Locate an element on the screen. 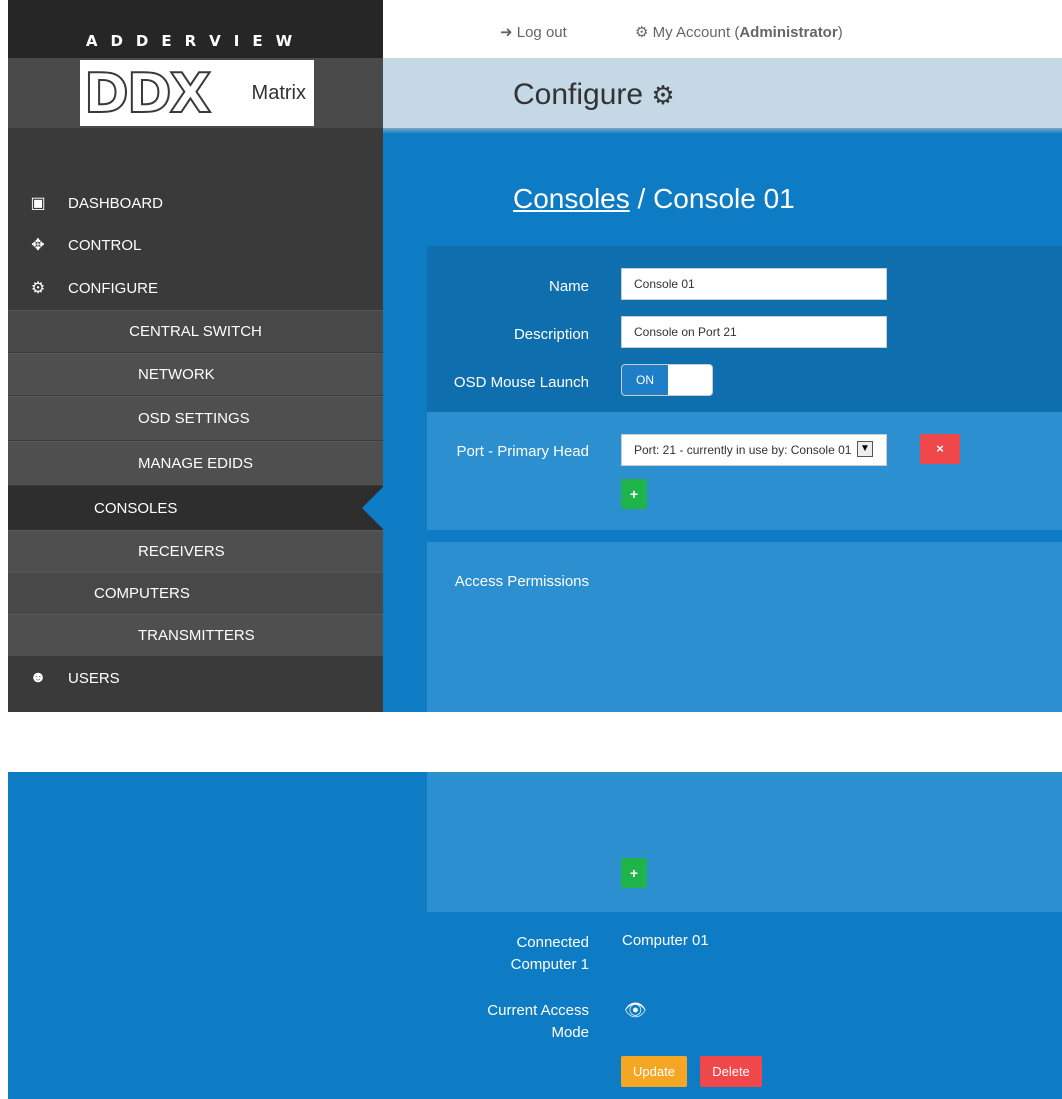  logo-band: DDX Matrix is located at coordinates (195, 93).